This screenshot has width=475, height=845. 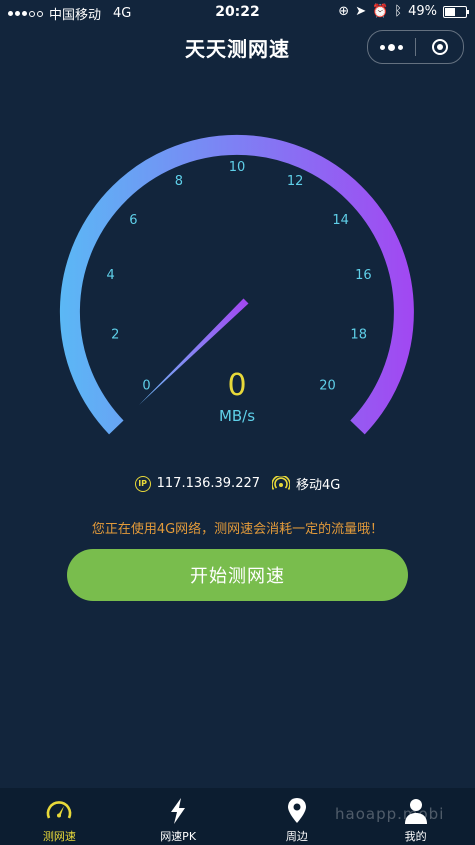 What do you see at coordinates (237, 416) in the screenshot?
I see `speed-unit: MB/s` at bounding box center [237, 416].